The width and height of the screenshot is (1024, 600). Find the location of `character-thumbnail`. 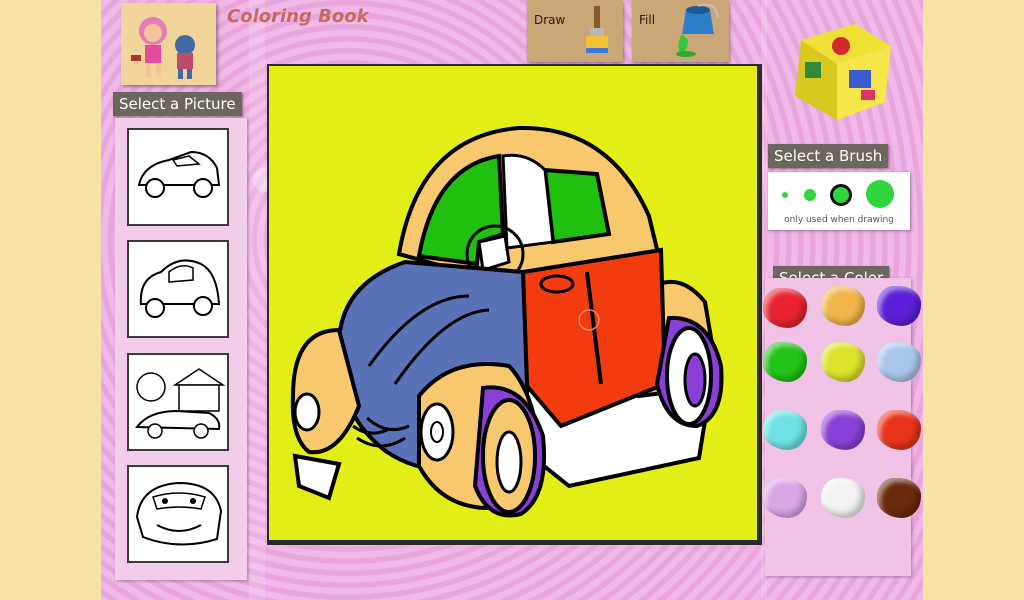

character-thumbnail is located at coordinates (168, 44).